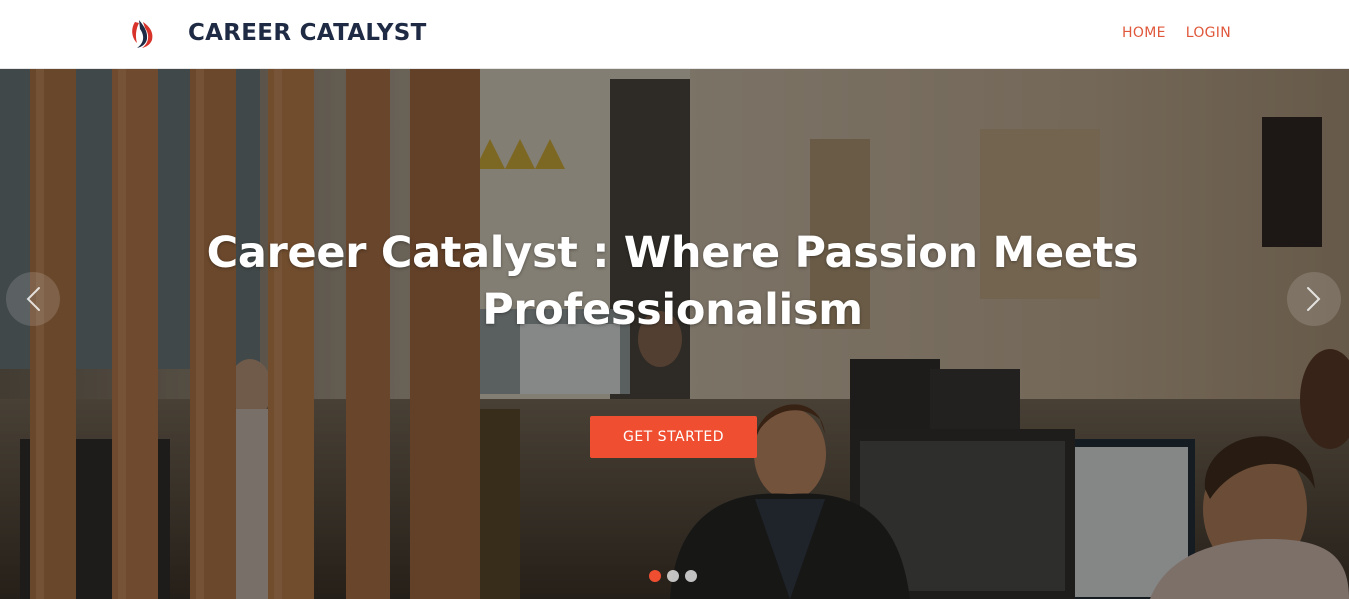  I want to click on chevron-left-icon, so click(33, 299).